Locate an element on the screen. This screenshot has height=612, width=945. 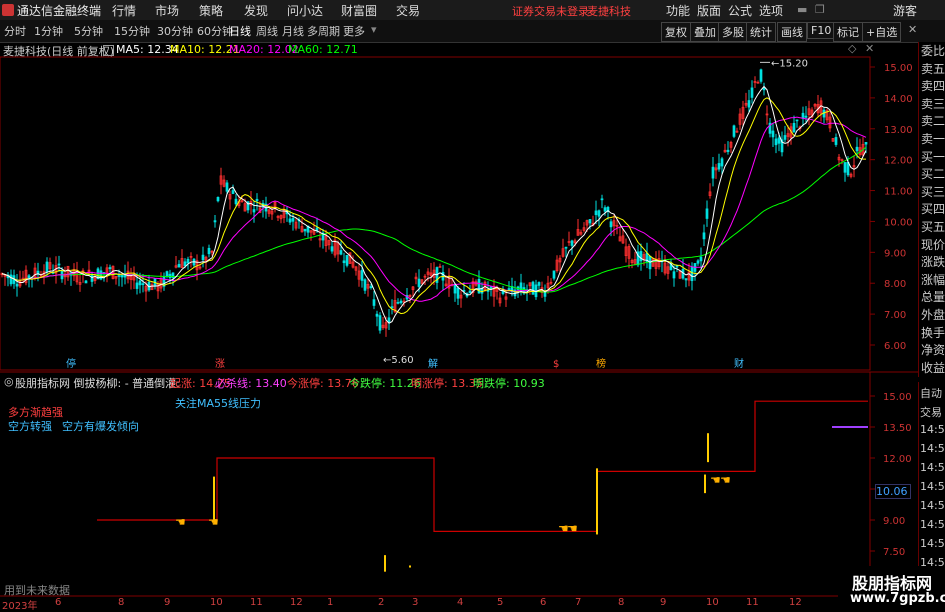
side-item: 买四 is located at coordinates (933, 209).